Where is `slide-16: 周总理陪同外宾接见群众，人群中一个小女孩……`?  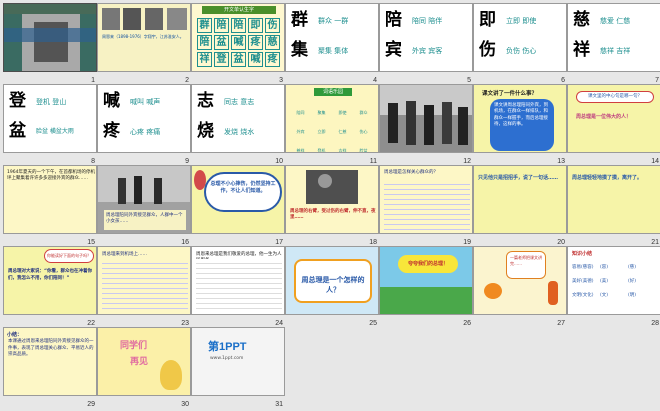
slide-16: 周总理陪同外宾接见群众，人群中一个小女孩…… is located at coordinates (144, 199).